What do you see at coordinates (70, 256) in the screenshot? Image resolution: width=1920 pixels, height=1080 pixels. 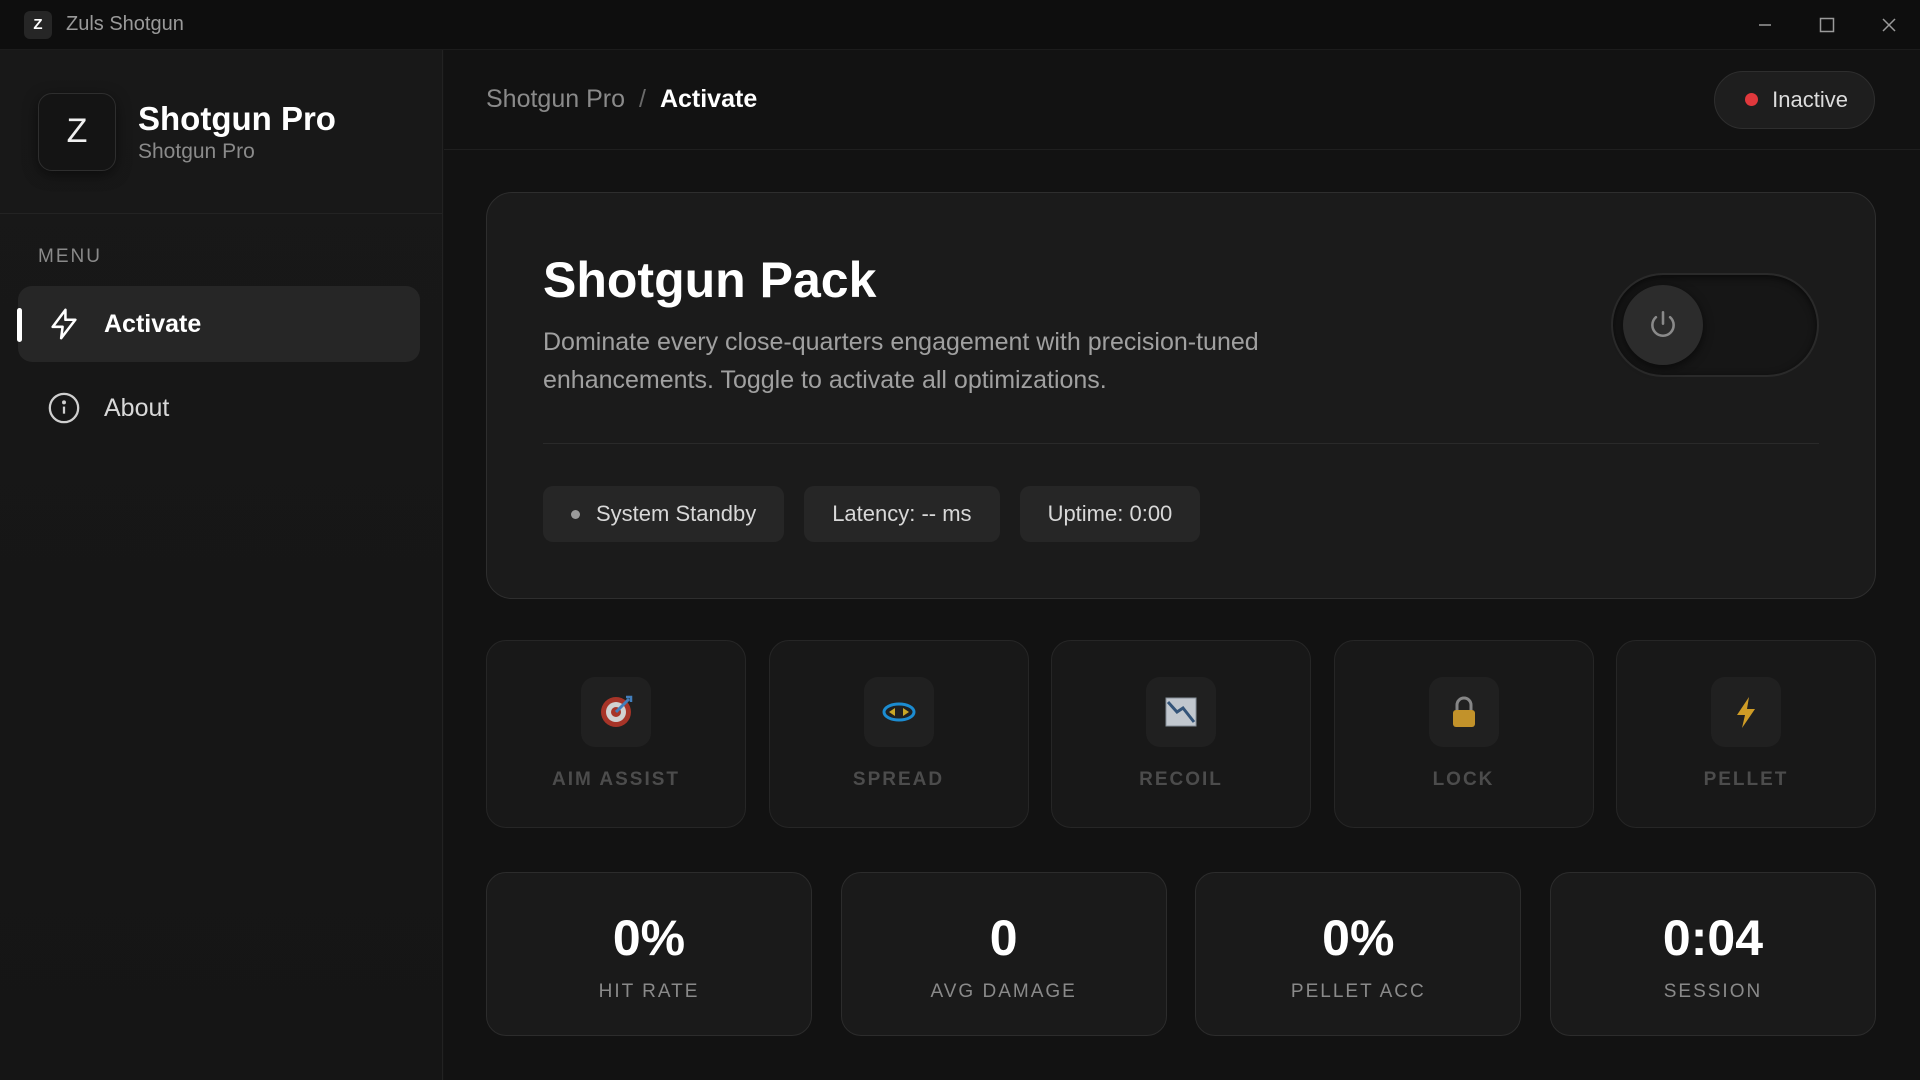 I see `menu-heading: MENU` at bounding box center [70, 256].